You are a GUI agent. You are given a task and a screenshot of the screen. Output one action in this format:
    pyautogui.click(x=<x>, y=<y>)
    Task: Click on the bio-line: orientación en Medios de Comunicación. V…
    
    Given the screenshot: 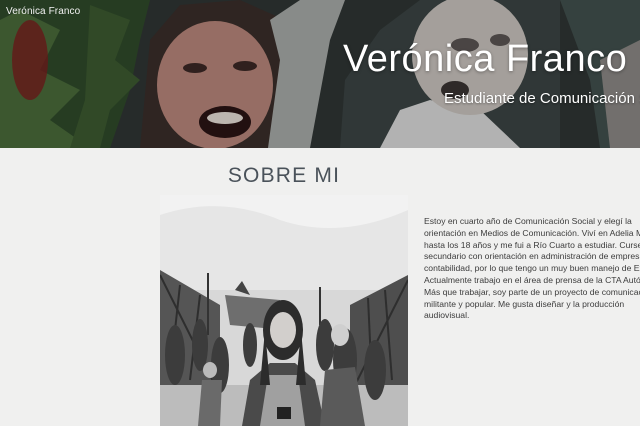 What is the action you would take?
    pyautogui.click(x=532, y=232)
    